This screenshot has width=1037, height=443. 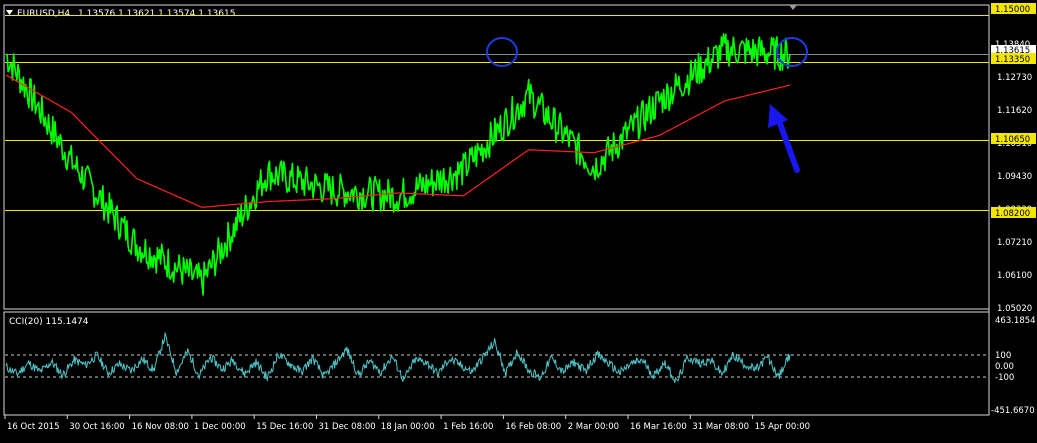 What do you see at coordinates (1004, 378) in the screenshot?
I see `indicator-tick: -100` at bounding box center [1004, 378].